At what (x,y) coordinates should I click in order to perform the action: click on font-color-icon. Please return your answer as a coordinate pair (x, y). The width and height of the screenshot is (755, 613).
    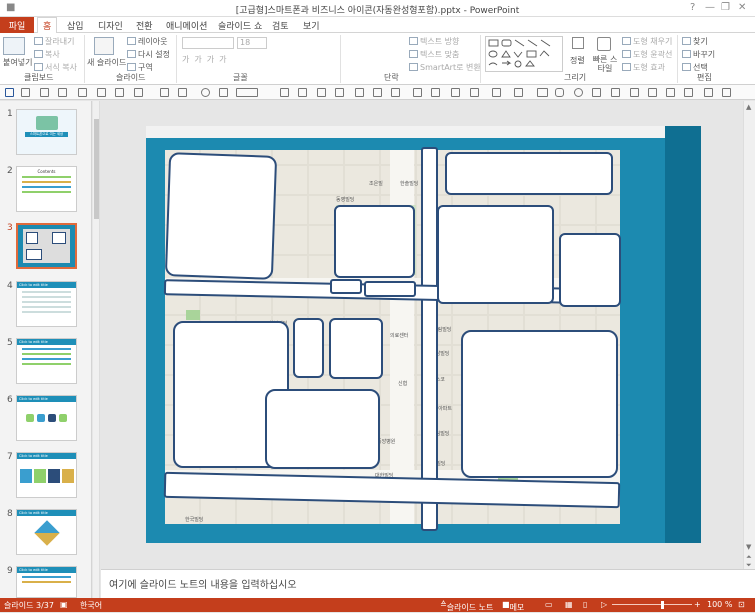
    Looking at the image, I should click on (223, 92).